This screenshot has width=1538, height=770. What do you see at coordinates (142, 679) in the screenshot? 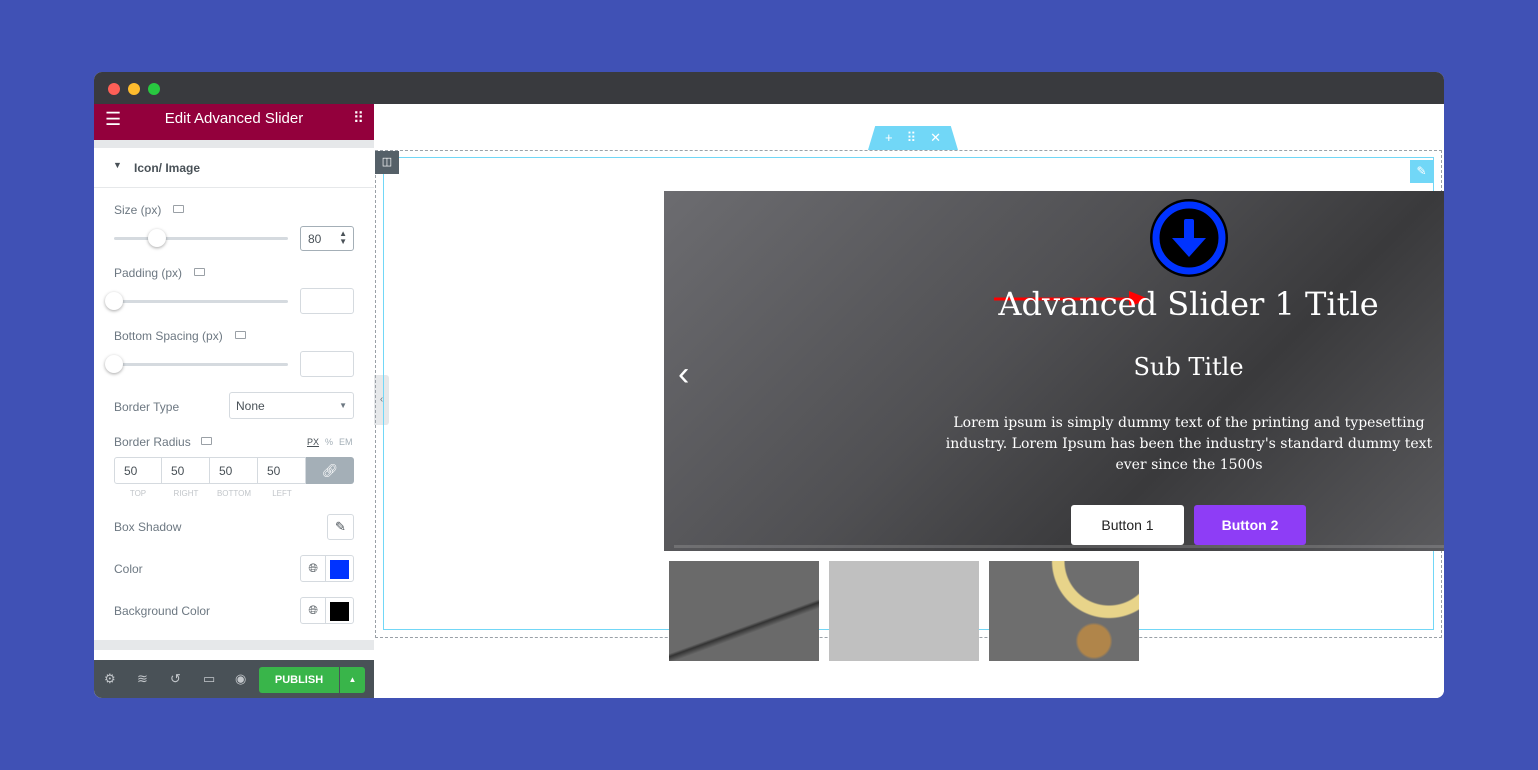
I see `layers-icon: ≋` at bounding box center [142, 679].